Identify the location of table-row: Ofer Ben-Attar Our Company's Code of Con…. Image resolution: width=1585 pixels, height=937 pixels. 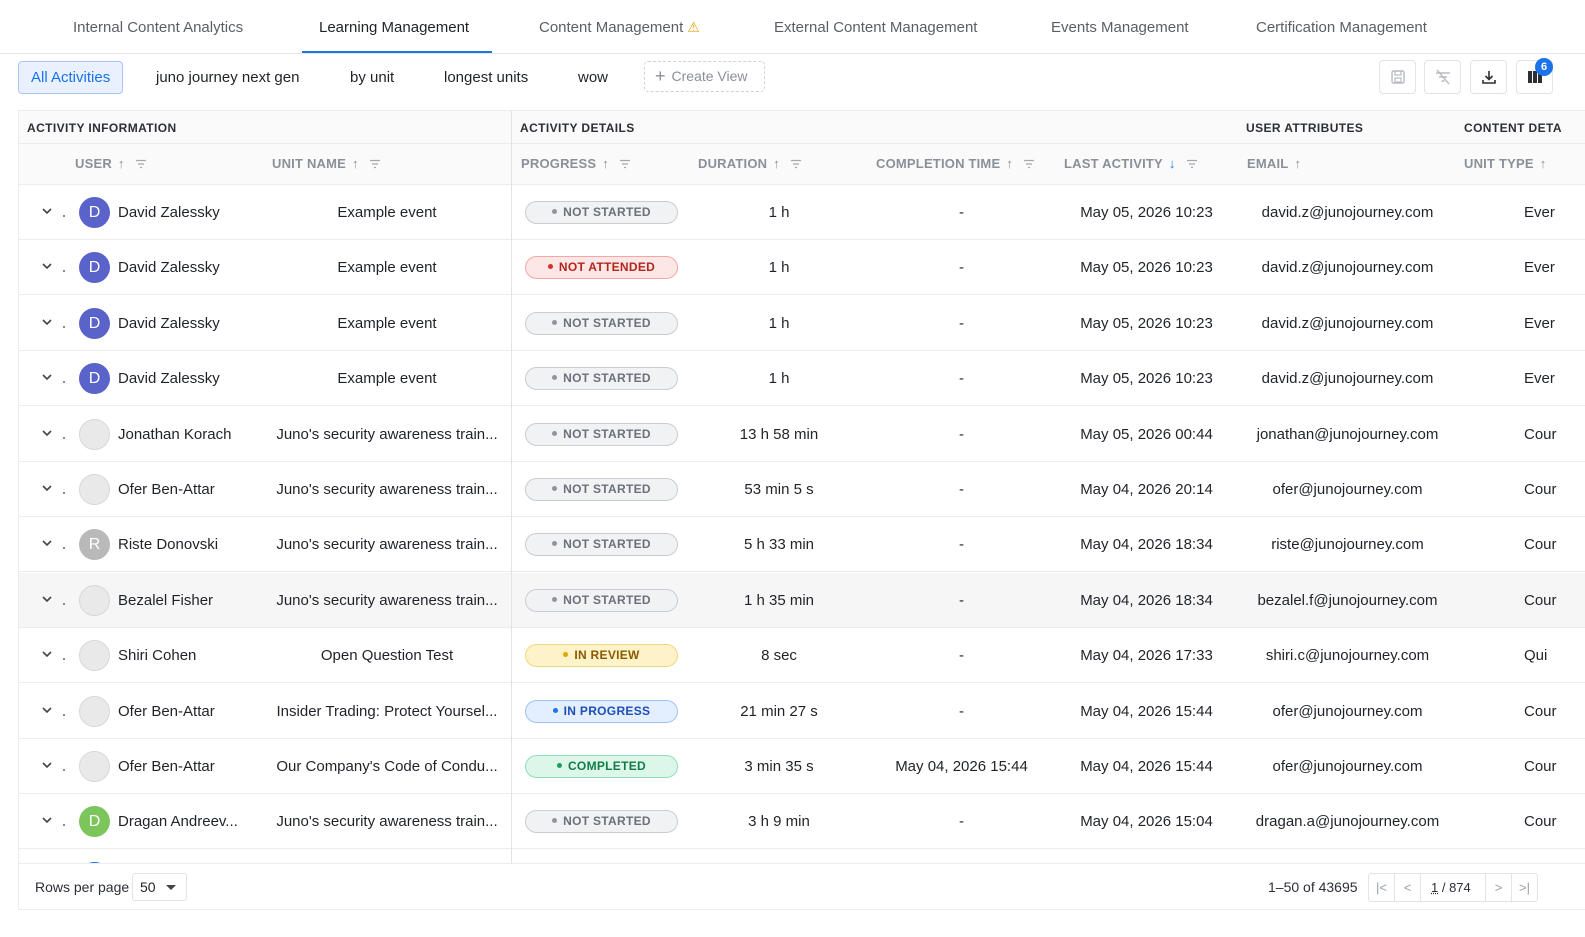
(802, 766).